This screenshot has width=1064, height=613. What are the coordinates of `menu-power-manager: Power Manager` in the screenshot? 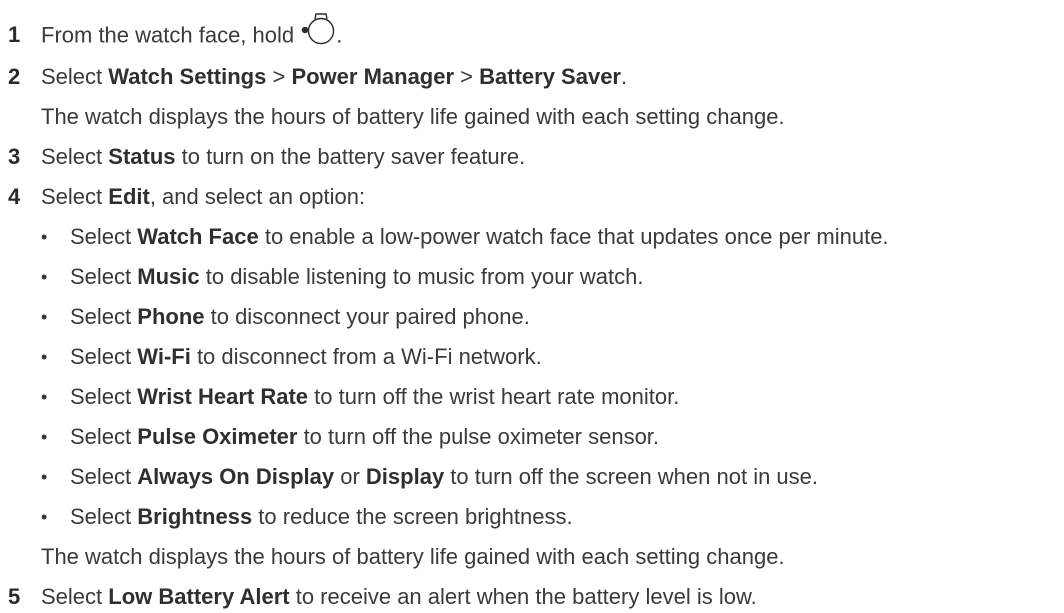 It's located at (373, 76).